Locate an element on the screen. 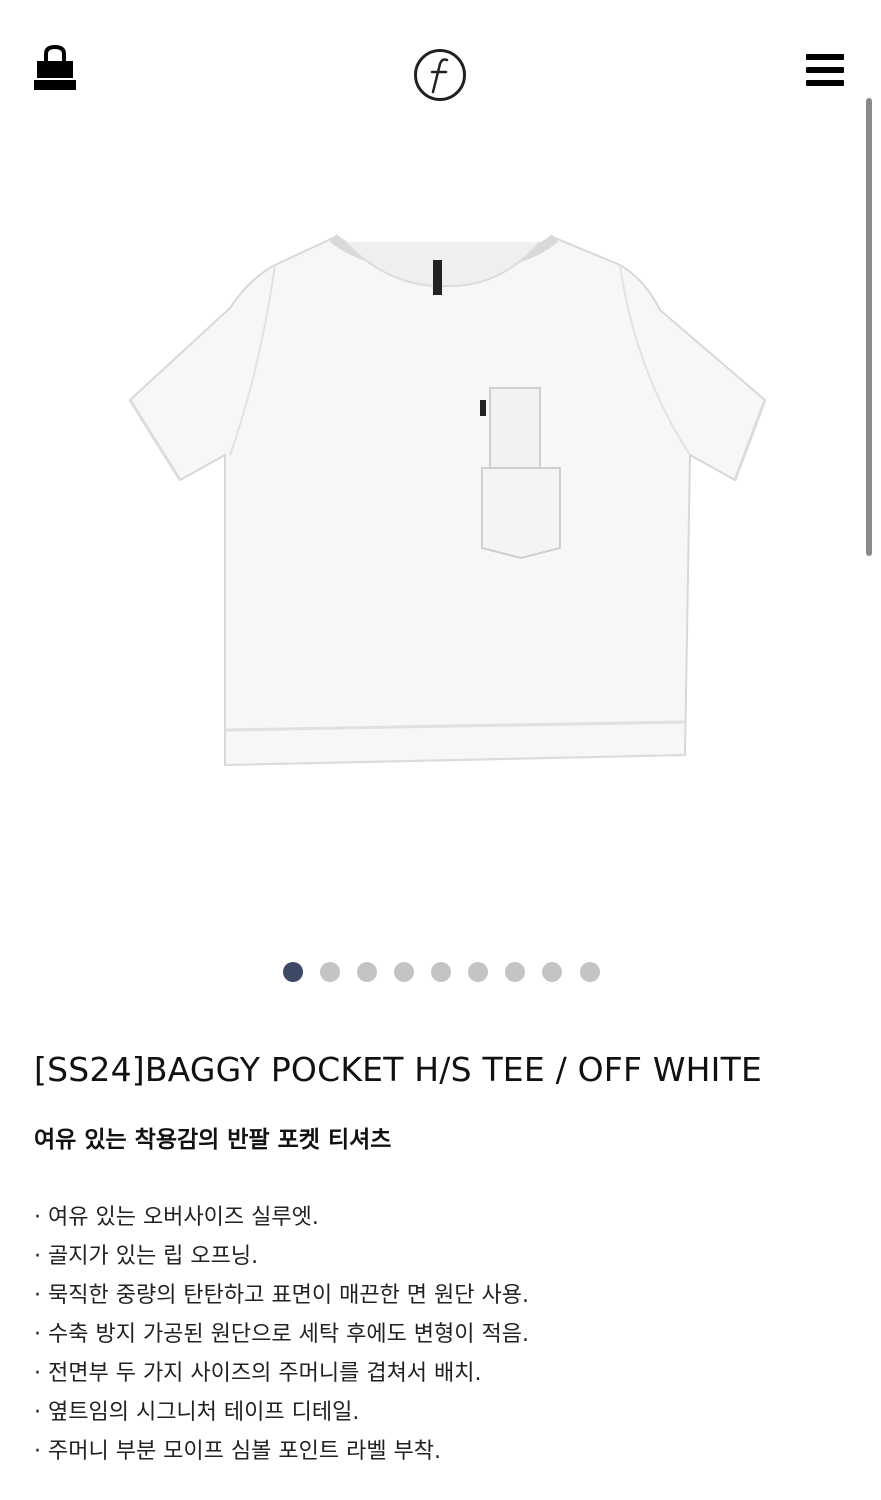 The image size is (881, 1500). header is located at coordinates (440, 75).